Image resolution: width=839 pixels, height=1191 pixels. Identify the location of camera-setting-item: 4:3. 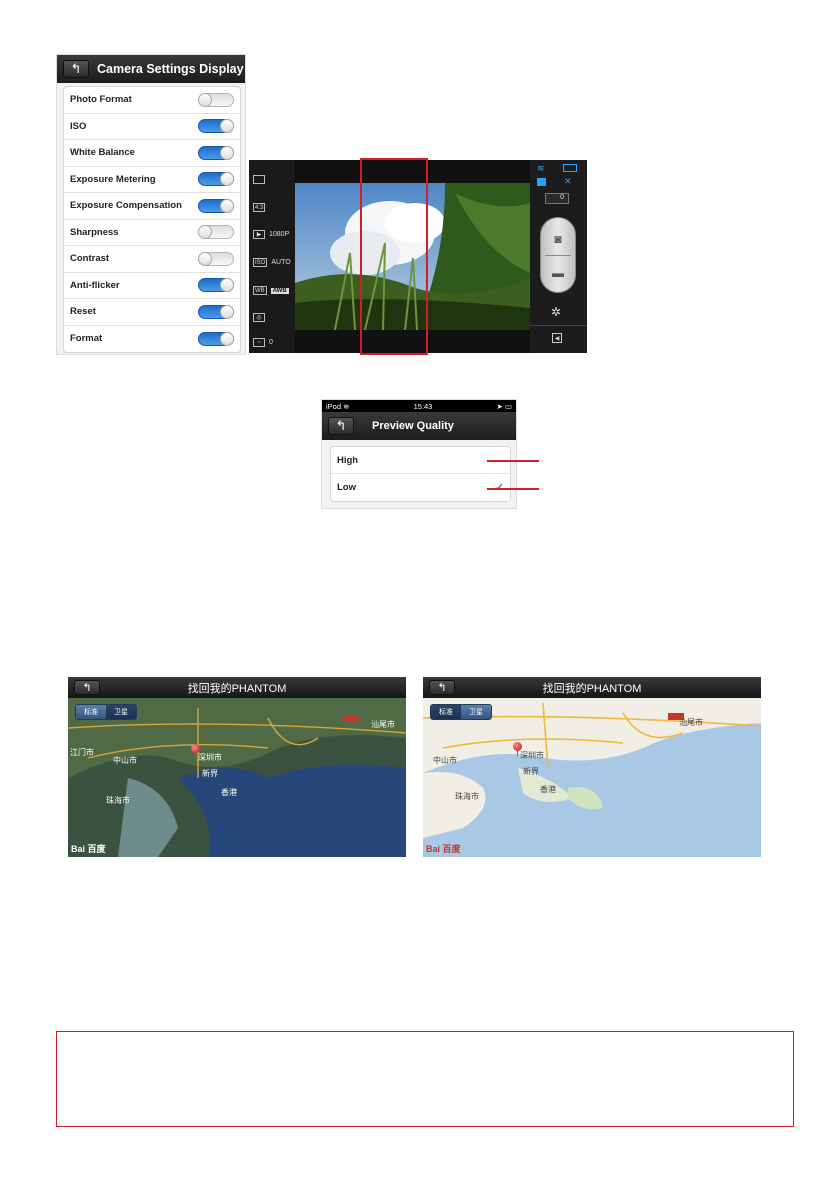
(259, 207).